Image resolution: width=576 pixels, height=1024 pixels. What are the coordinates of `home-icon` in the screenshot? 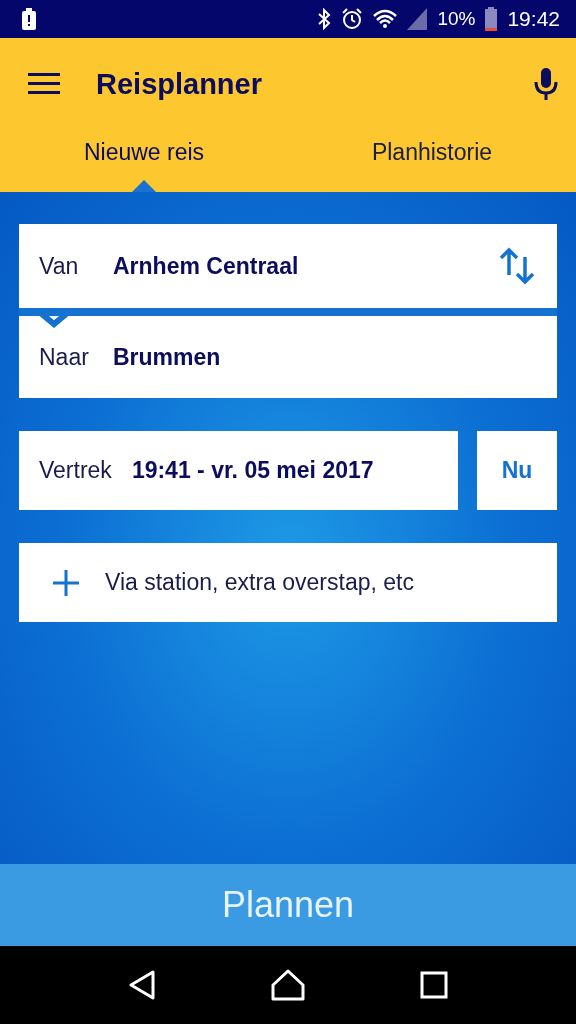 It's located at (288, 985).